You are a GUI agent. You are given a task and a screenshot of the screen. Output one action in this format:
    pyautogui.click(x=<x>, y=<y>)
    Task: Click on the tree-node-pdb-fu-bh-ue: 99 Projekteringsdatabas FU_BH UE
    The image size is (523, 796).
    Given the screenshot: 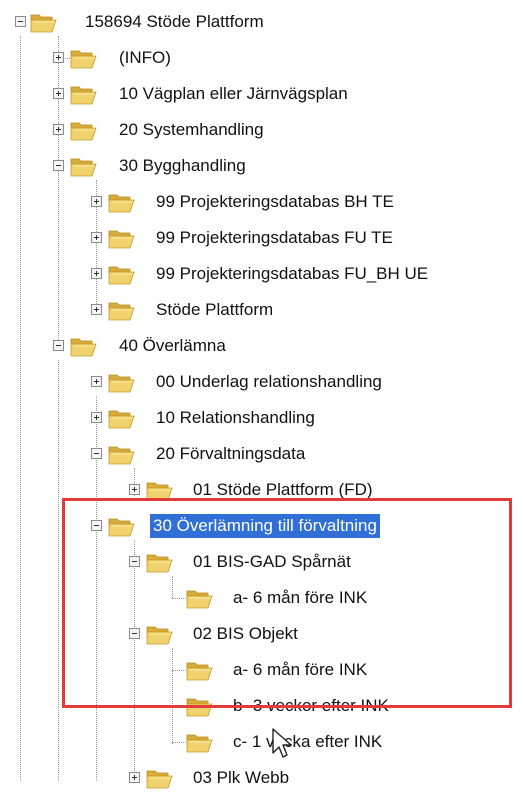 What is the action you would take?
    pyautogui.click(x=261, y=274)
    